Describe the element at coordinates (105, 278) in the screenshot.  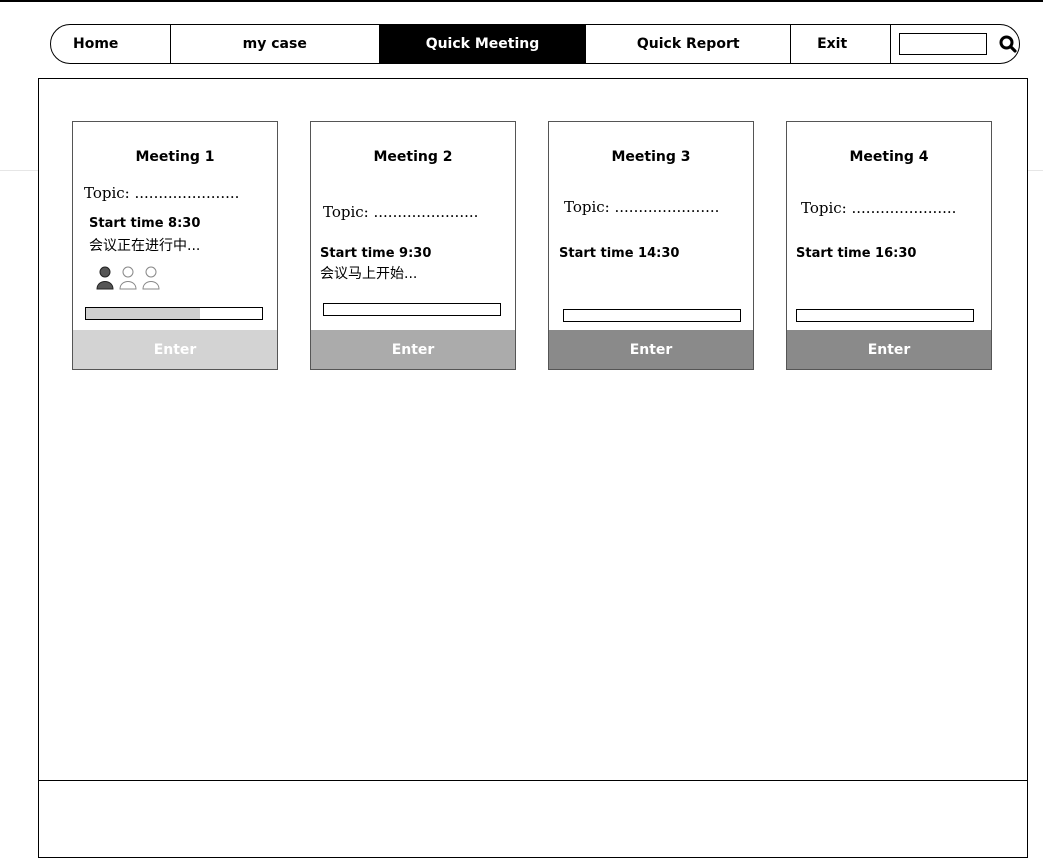
I see `person-filled-icon` at that location.